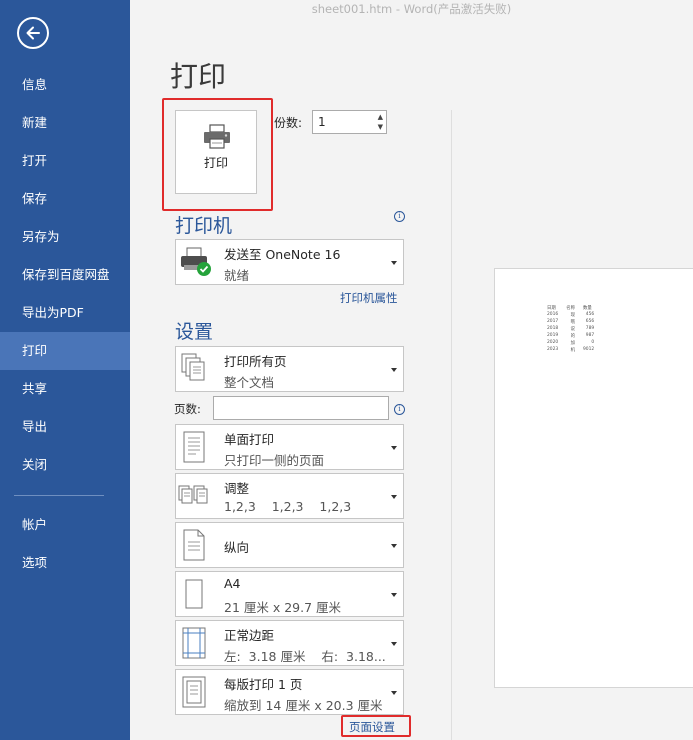 The image size is (693, 740). I want to click on spin-down-icon: ▼, so click(380, 127).